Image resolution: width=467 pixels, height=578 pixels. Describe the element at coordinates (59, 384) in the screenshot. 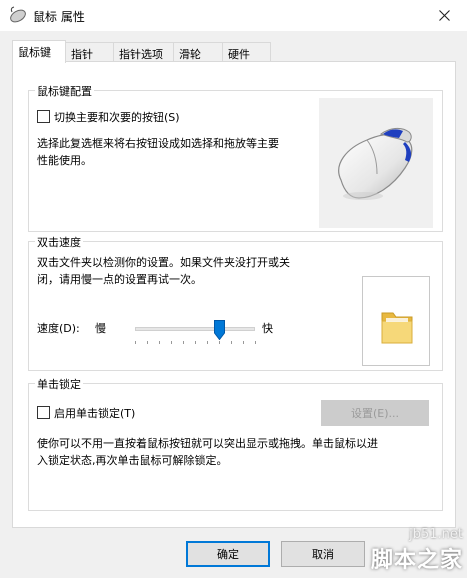

I see `click-lock-title: 单击锁定` at that location.